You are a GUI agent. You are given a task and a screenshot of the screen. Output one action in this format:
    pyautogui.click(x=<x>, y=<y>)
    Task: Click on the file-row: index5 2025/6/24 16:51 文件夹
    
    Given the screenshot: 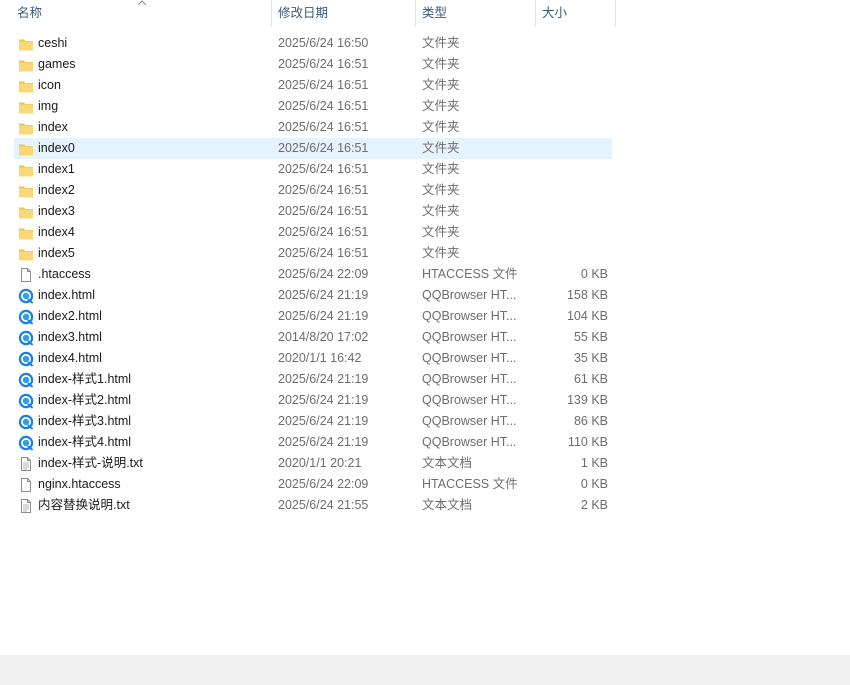 What is the action you would take?
    pyautogui.click(x=310, y=253)
    